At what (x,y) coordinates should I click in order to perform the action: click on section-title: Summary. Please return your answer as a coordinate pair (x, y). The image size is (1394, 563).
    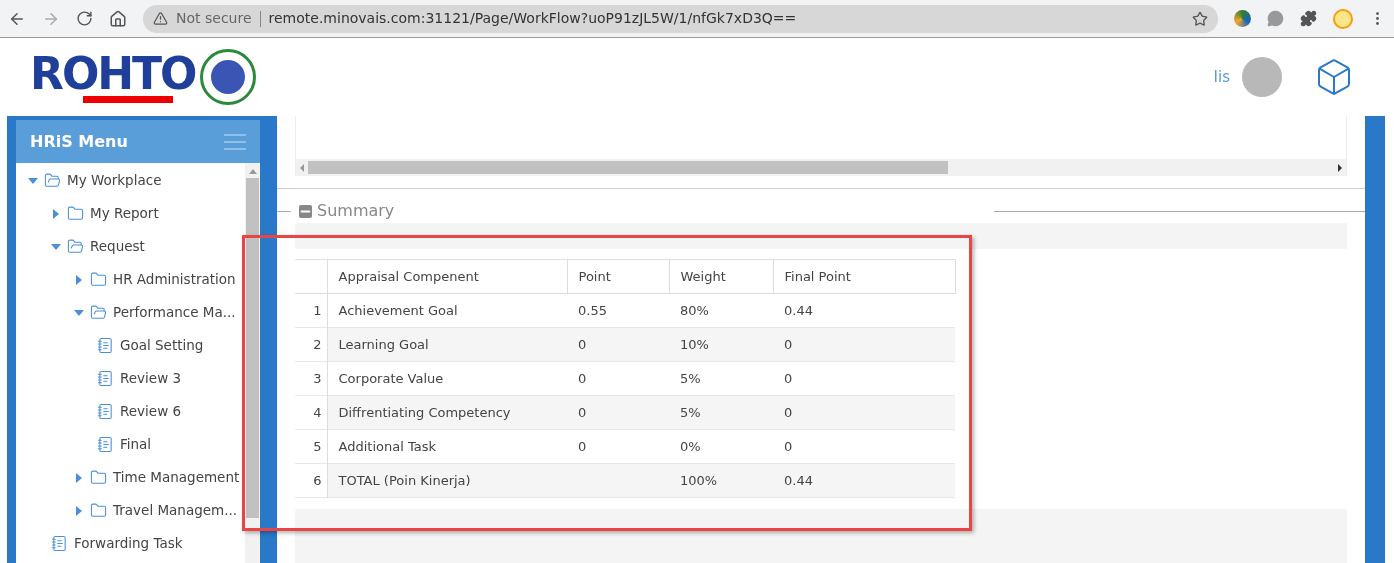
    Looking at the image, I should click on (356, 211).